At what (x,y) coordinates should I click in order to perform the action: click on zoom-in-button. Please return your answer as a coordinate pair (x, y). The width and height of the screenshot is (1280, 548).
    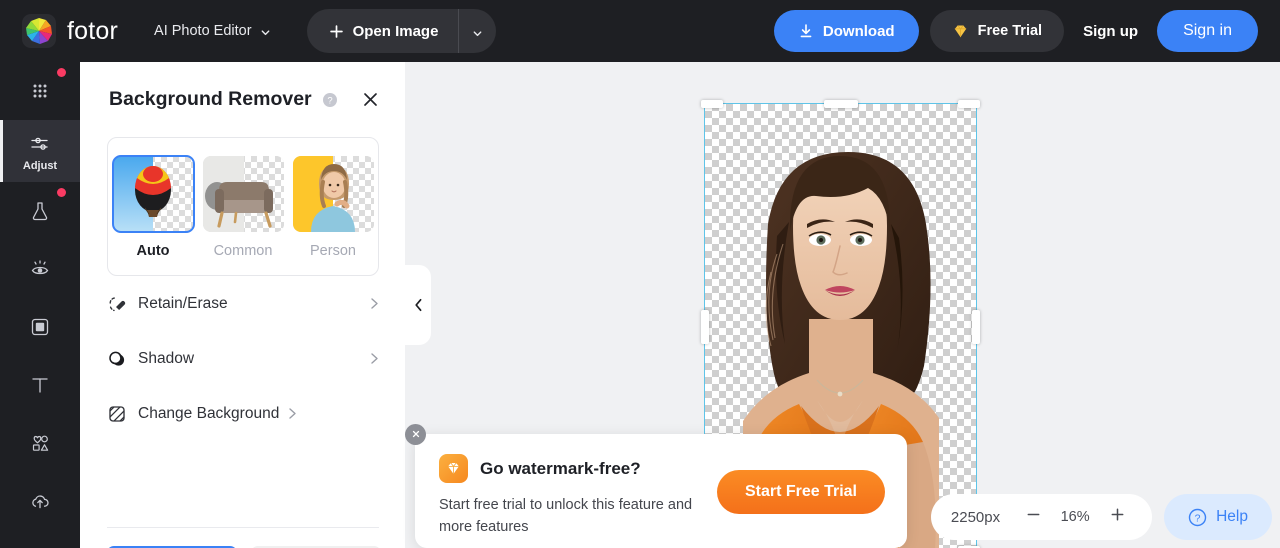
    Looking at the image, I should click on (1117, 517).